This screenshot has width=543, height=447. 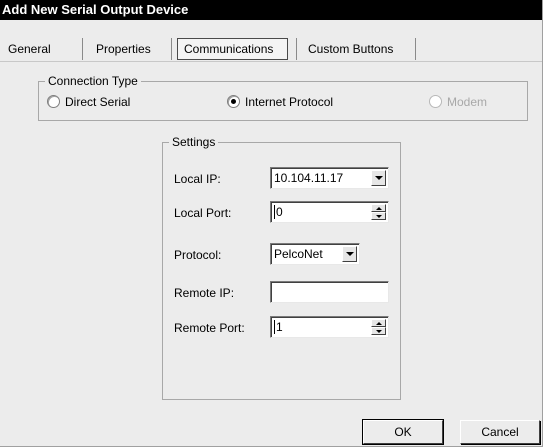 What do you see at coordinates (309, 178) in the screenshot?
I see `local-ip-value: 10.104.11.17` at bounding box center [309, 178].